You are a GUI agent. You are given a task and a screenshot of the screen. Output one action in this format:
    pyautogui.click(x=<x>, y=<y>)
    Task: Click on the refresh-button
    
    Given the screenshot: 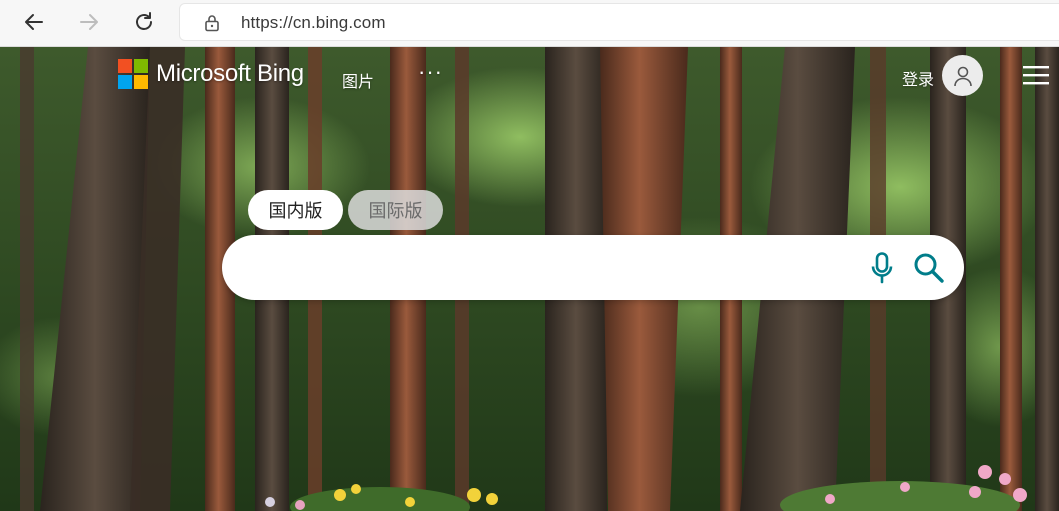 What is the action you would take?
    pyautogui.click(x=144, y=22)
    